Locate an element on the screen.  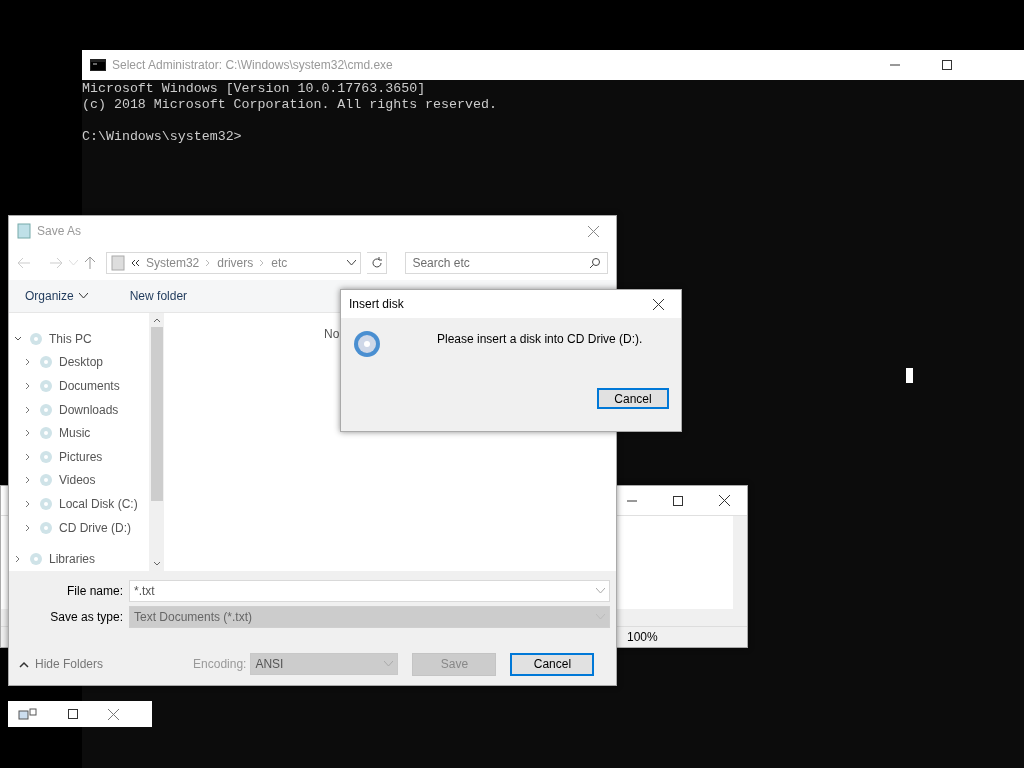
message-text: Please insert a disk into CD Drive (D:). is located at coordinates (540, 340).